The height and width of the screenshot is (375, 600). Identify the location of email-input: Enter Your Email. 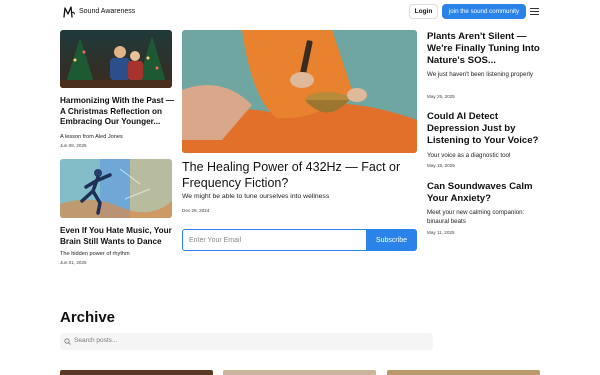
(274, 240).